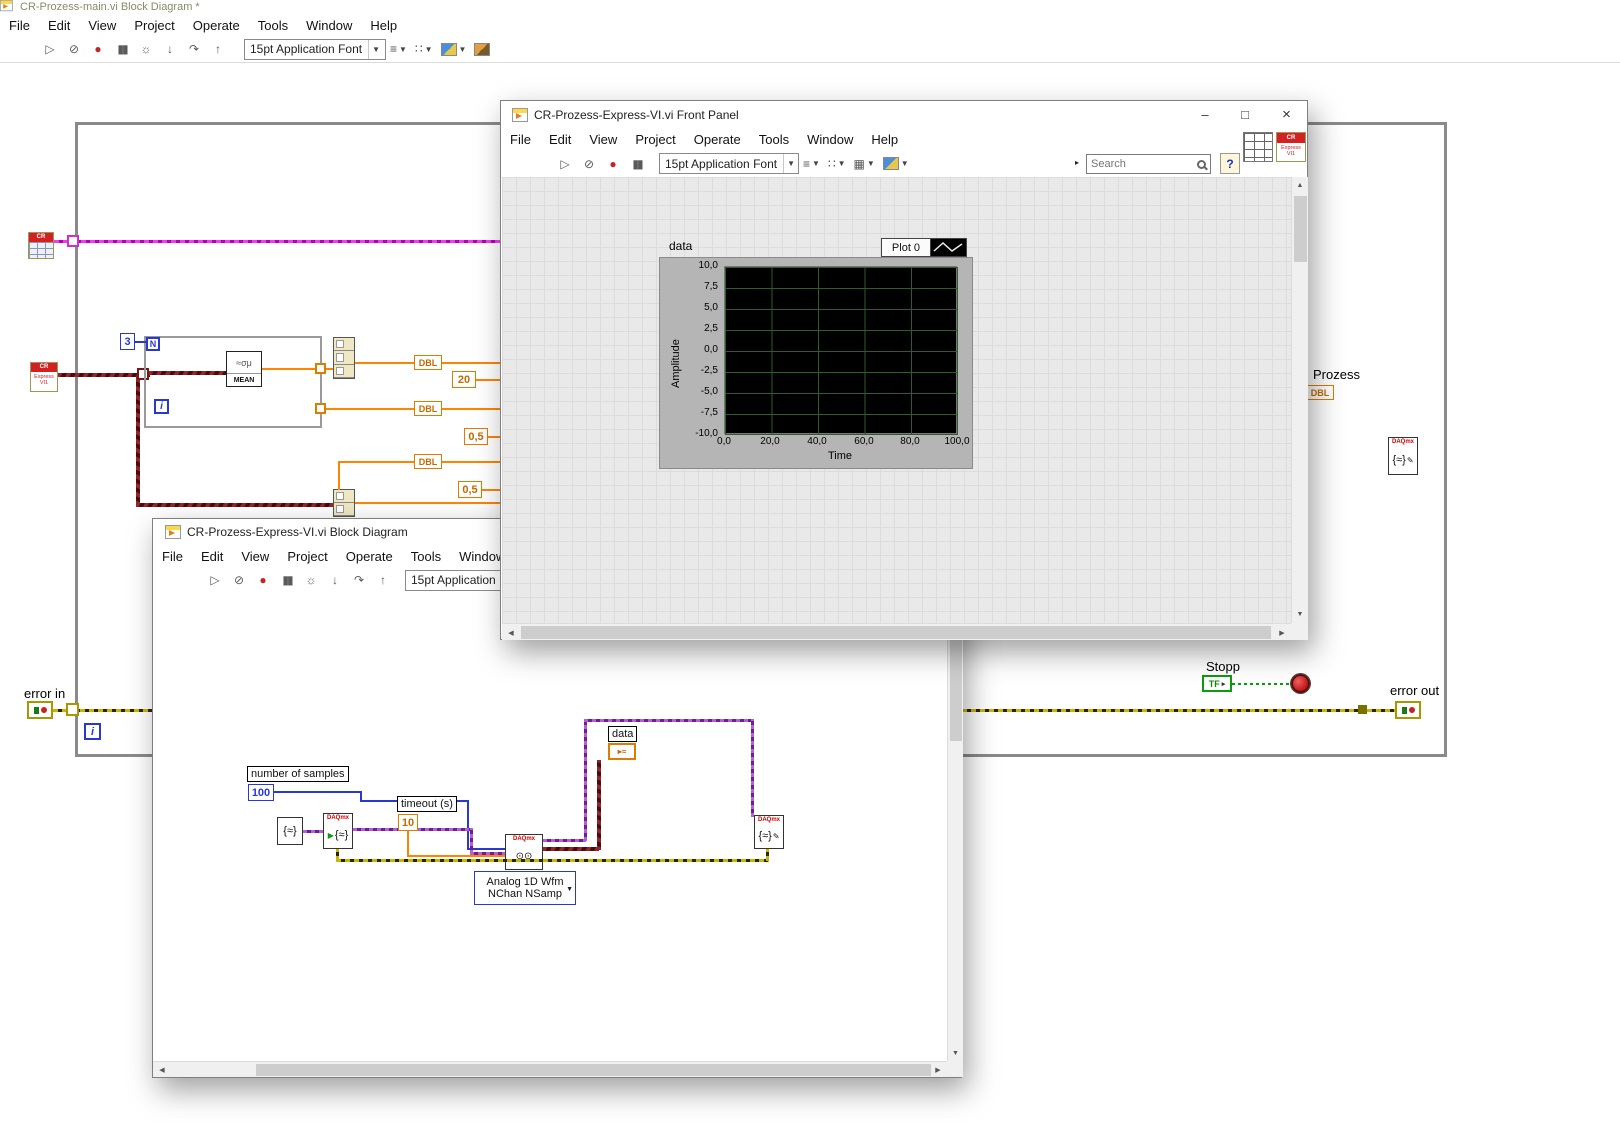 This screenshot has width=1620, height=1129. Describe the element at coordinates (427, 804) in the screenshot. I see `timeout-label: timeout (s)` at that location.